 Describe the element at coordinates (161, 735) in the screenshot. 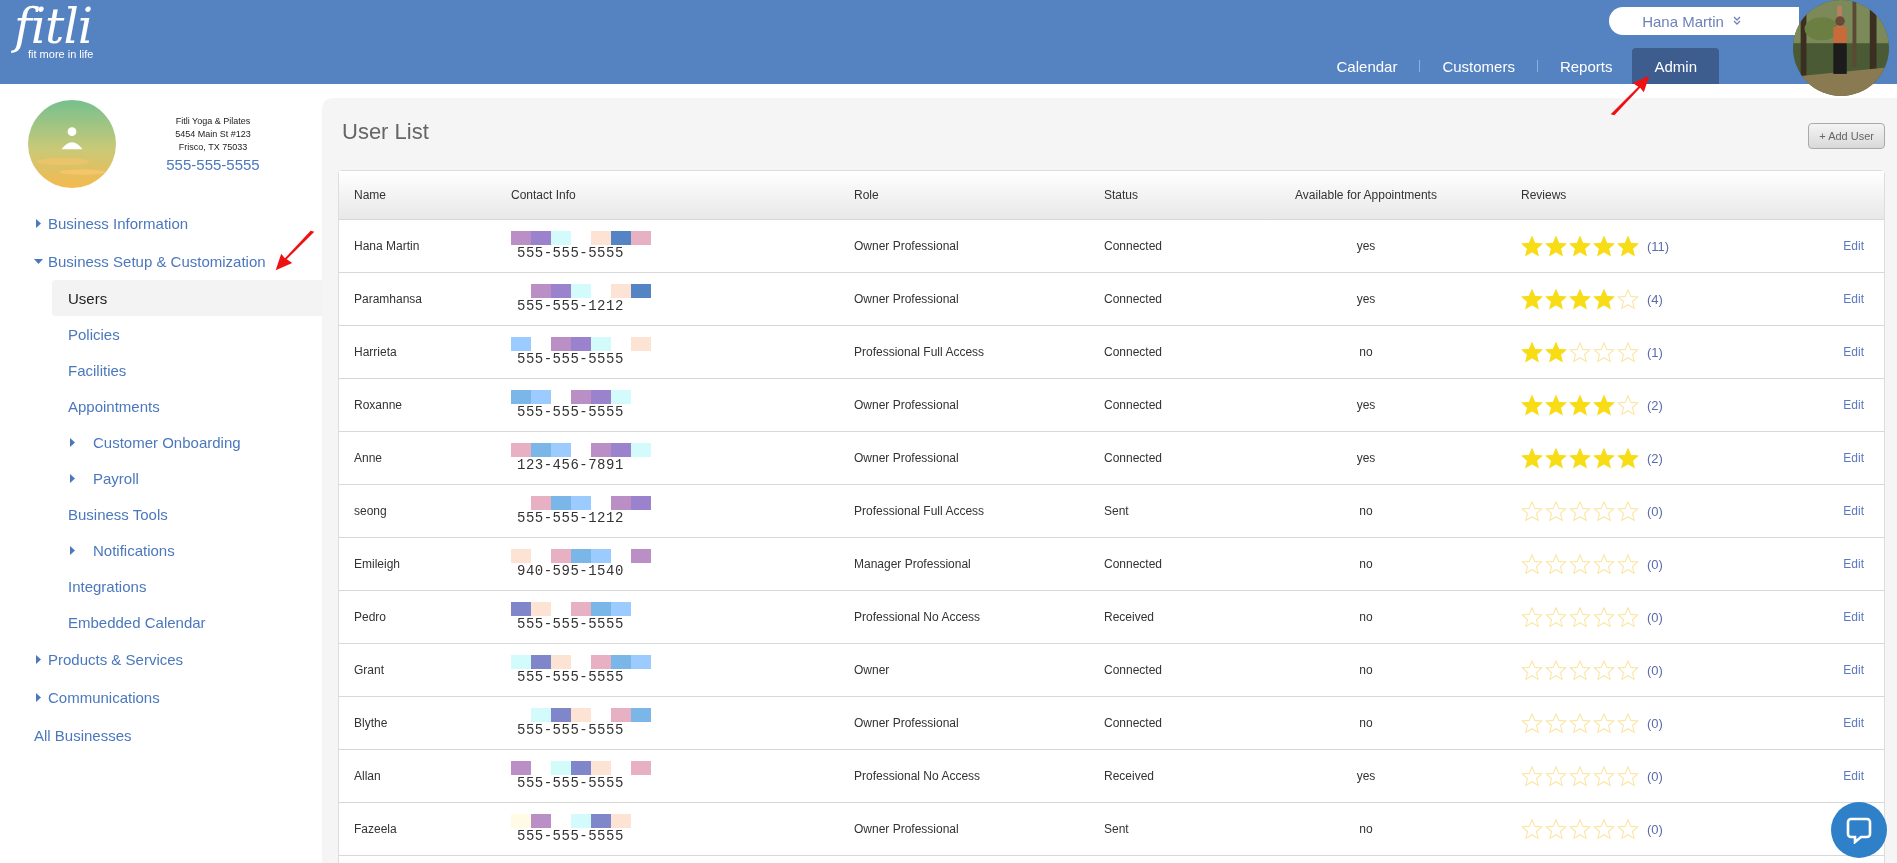

I see `sidebar-item: All Businesses` at that location.